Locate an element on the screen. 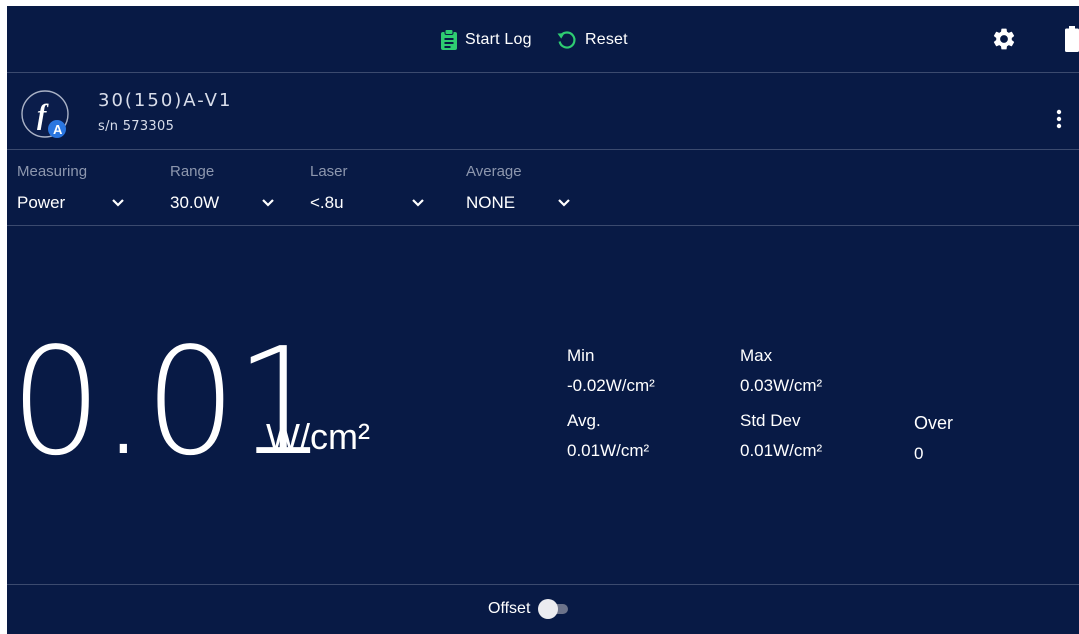 The height and width of the screenshot is (634, 1079). stat-std-value: 0.01W/cm² is located at coordinates (781, 450).